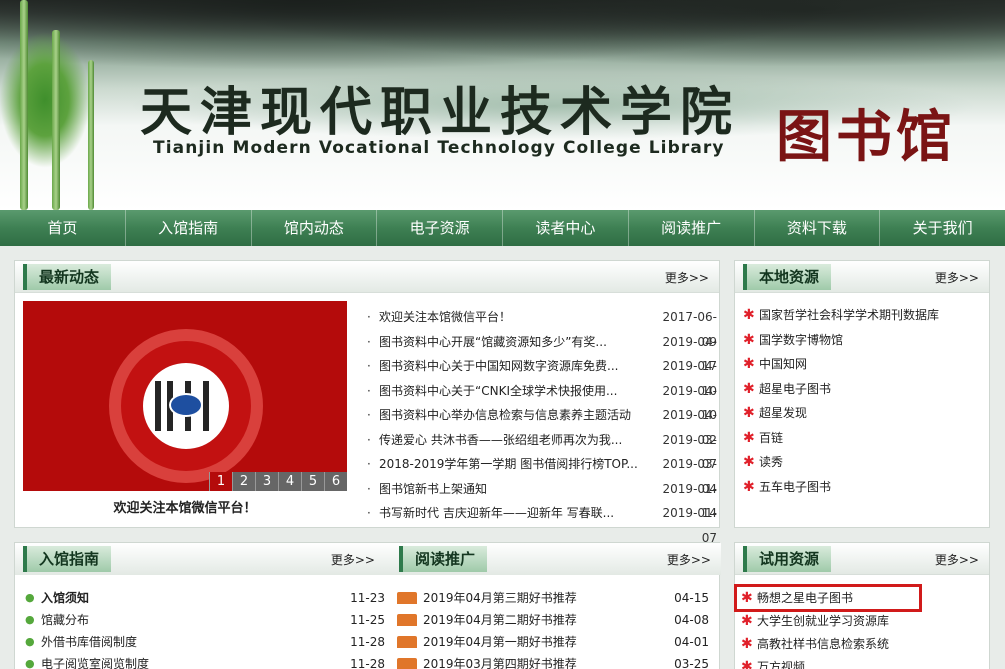 The image size is (1005, 669). Describe the element at coordinates (689, 476) in the screenshot. I see `news-date: 2019-03-04` at that location.